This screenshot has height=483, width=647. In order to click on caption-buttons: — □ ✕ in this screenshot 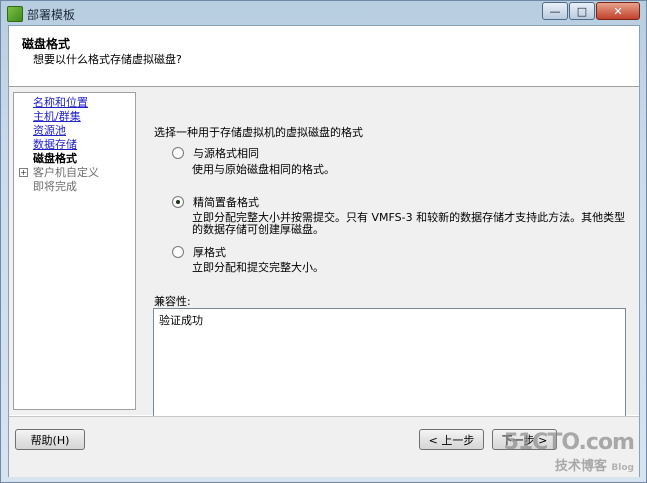, I will do `click(590, 11)`.